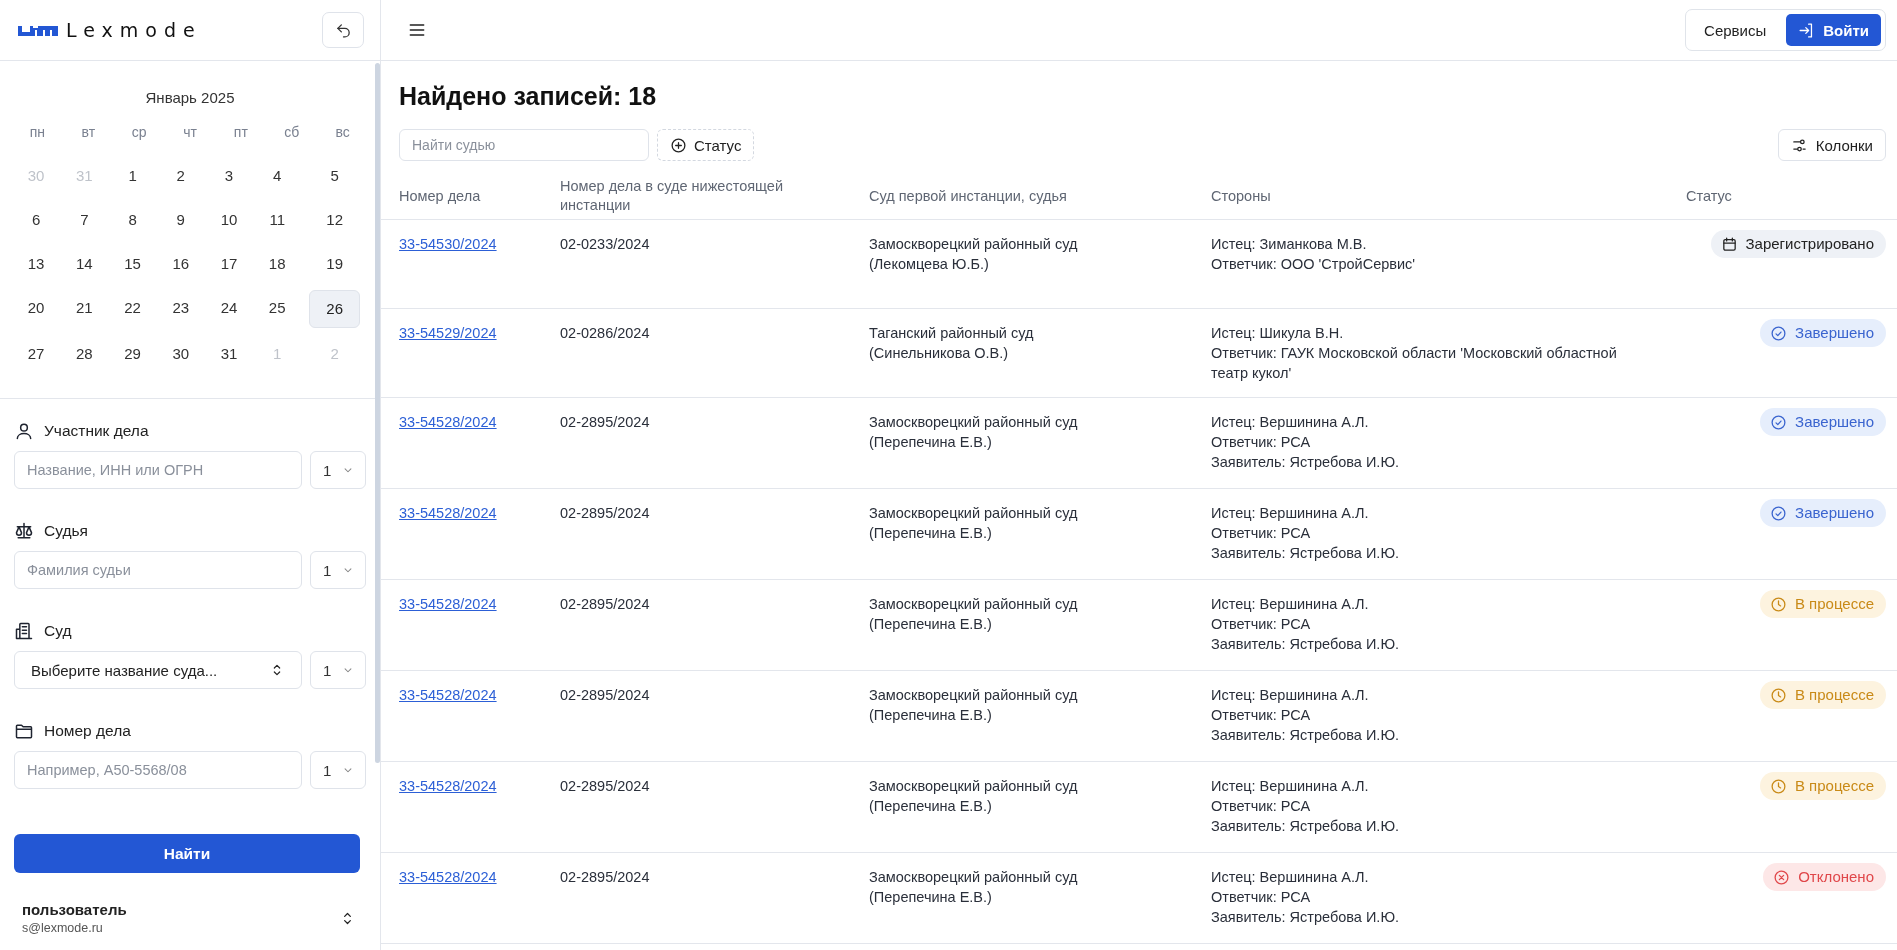 The width and height of the screenshot is (1897, 950). I want to click on clock-icon, so click(1778, 786).